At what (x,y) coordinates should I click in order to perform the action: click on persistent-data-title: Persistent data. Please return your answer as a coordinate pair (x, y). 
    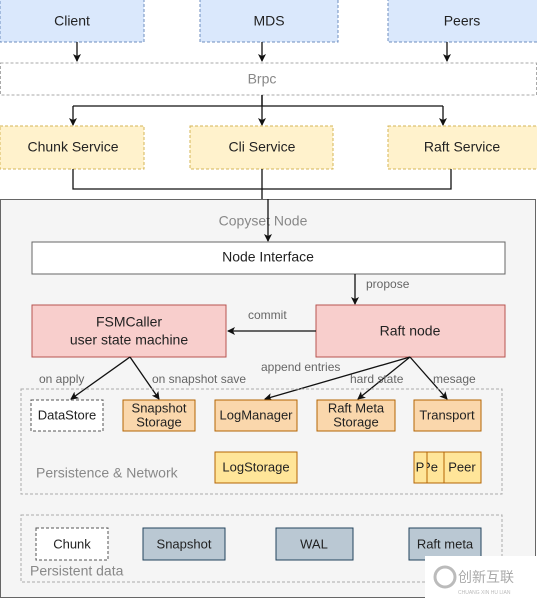
    Looking at the image, I should click on (77, 571).